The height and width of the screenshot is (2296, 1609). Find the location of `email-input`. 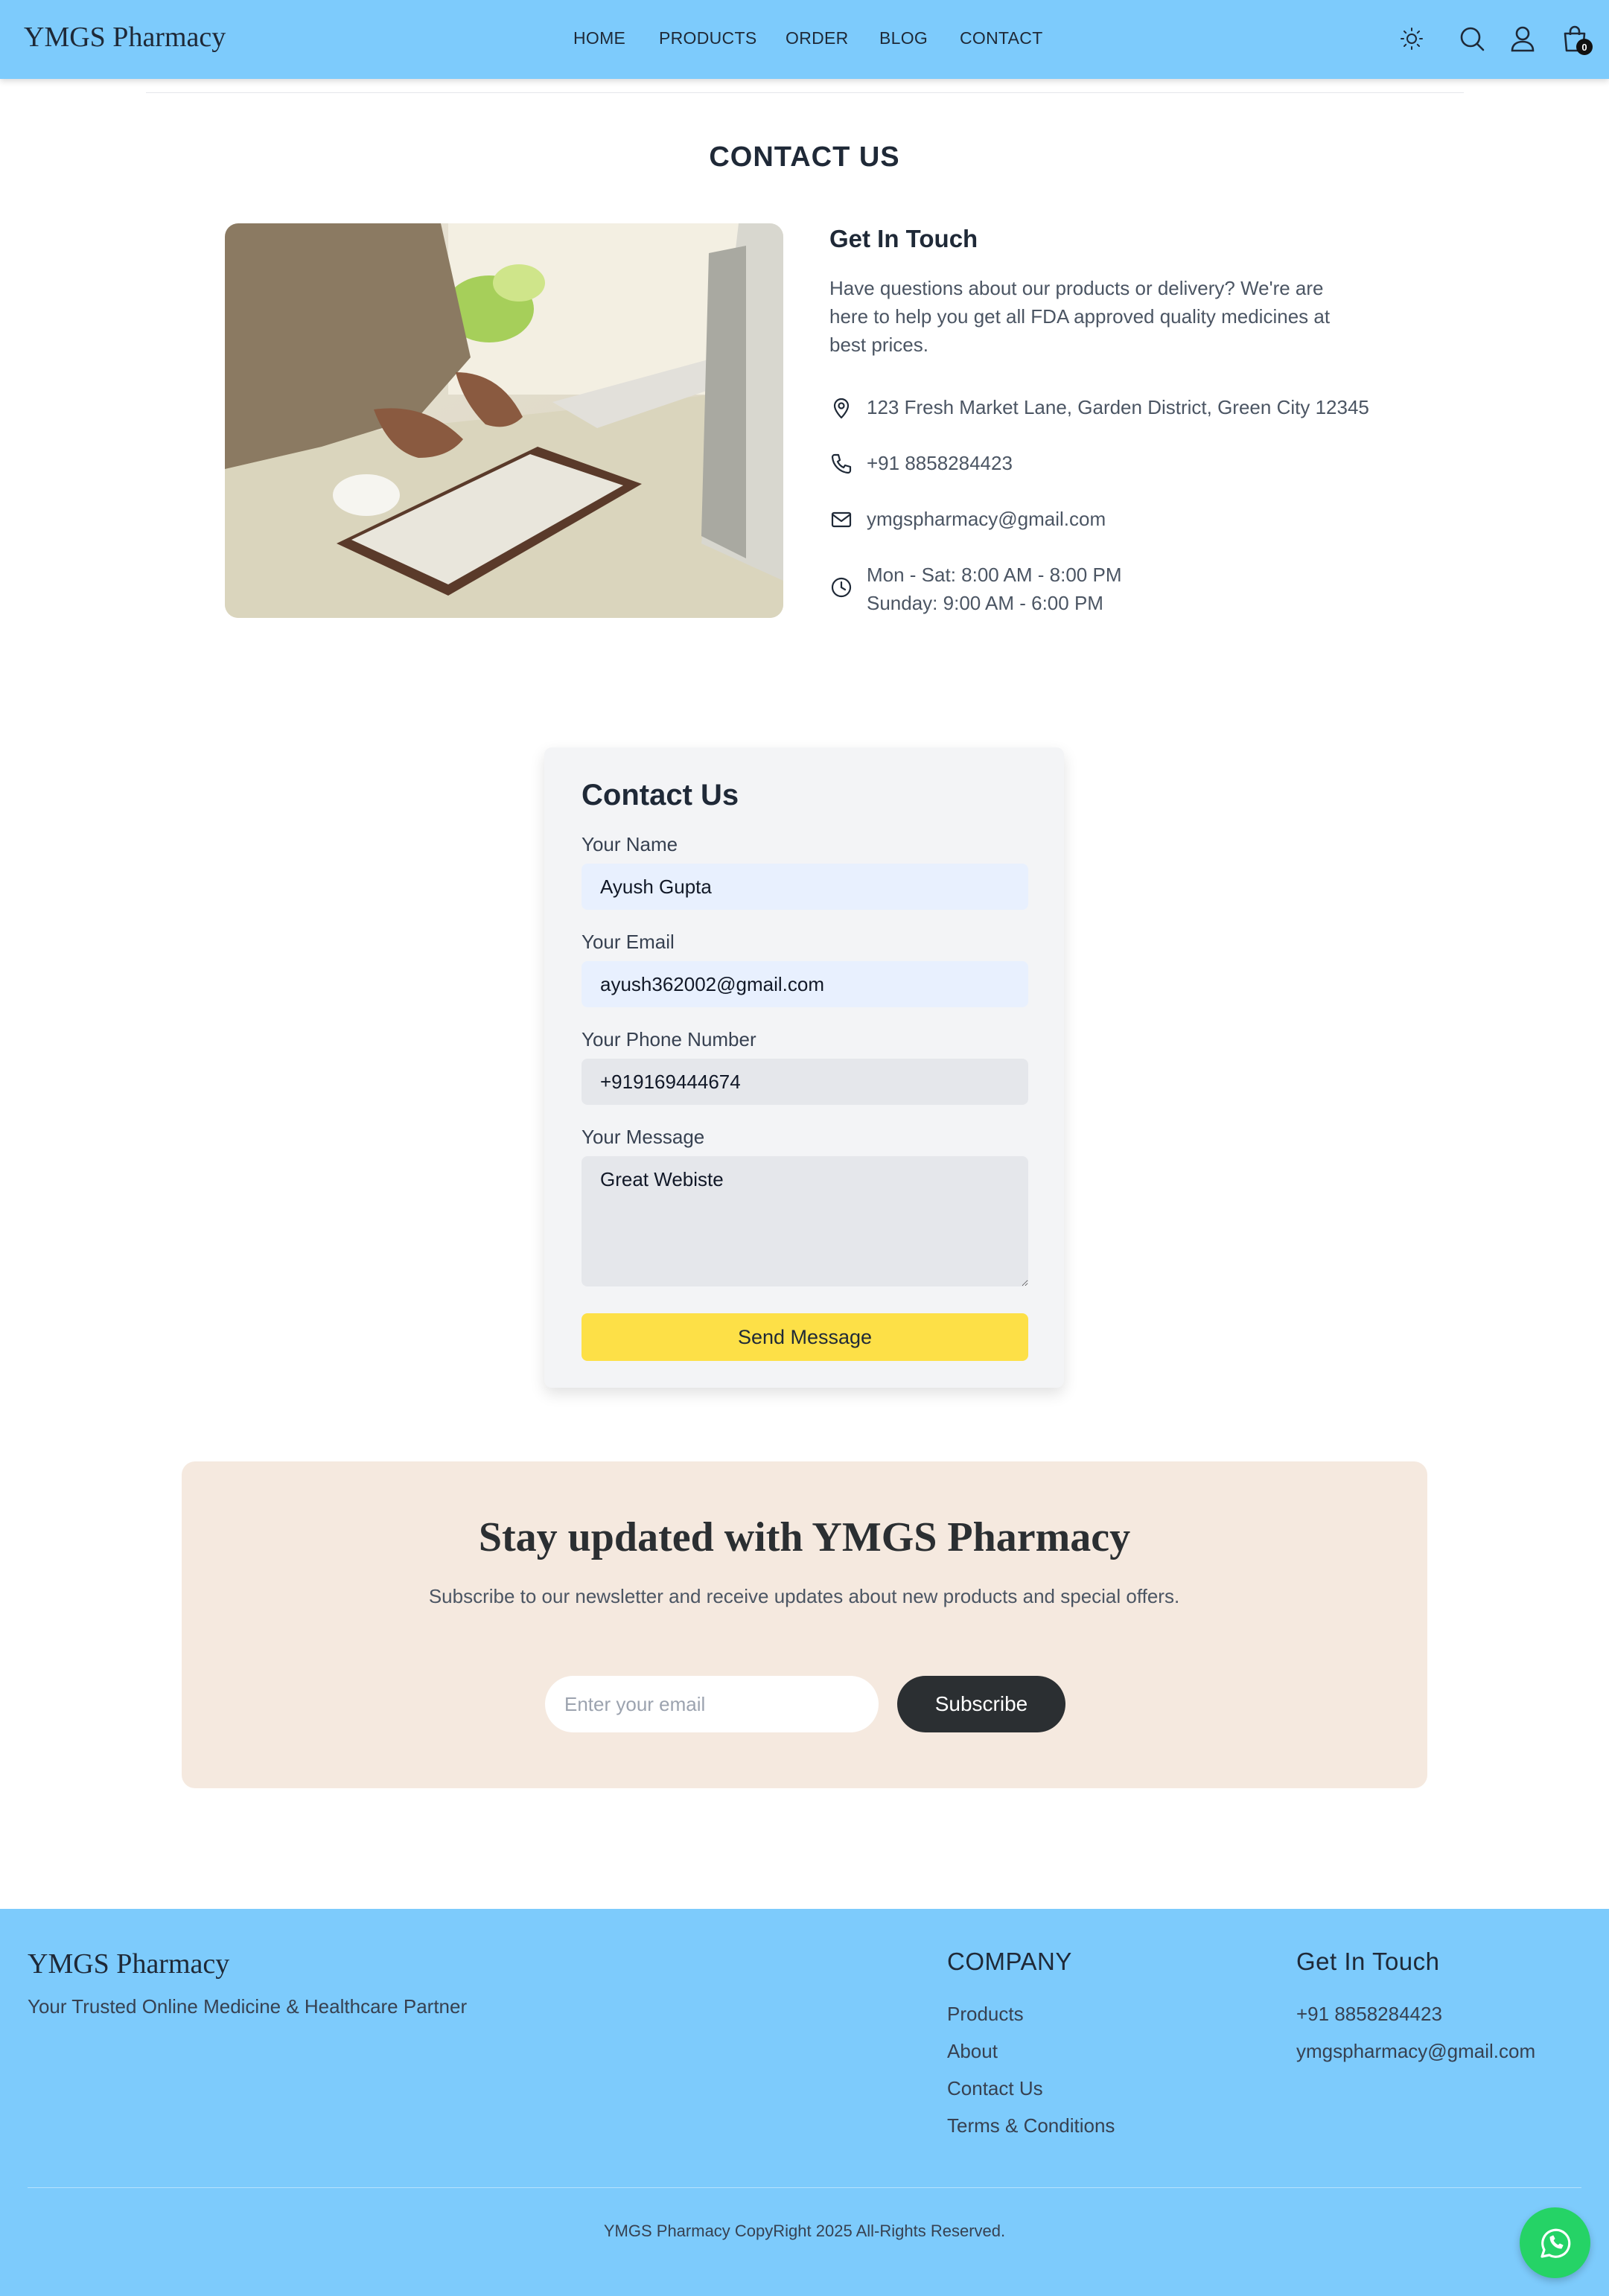

email-input is located at coordinates (805, 984).